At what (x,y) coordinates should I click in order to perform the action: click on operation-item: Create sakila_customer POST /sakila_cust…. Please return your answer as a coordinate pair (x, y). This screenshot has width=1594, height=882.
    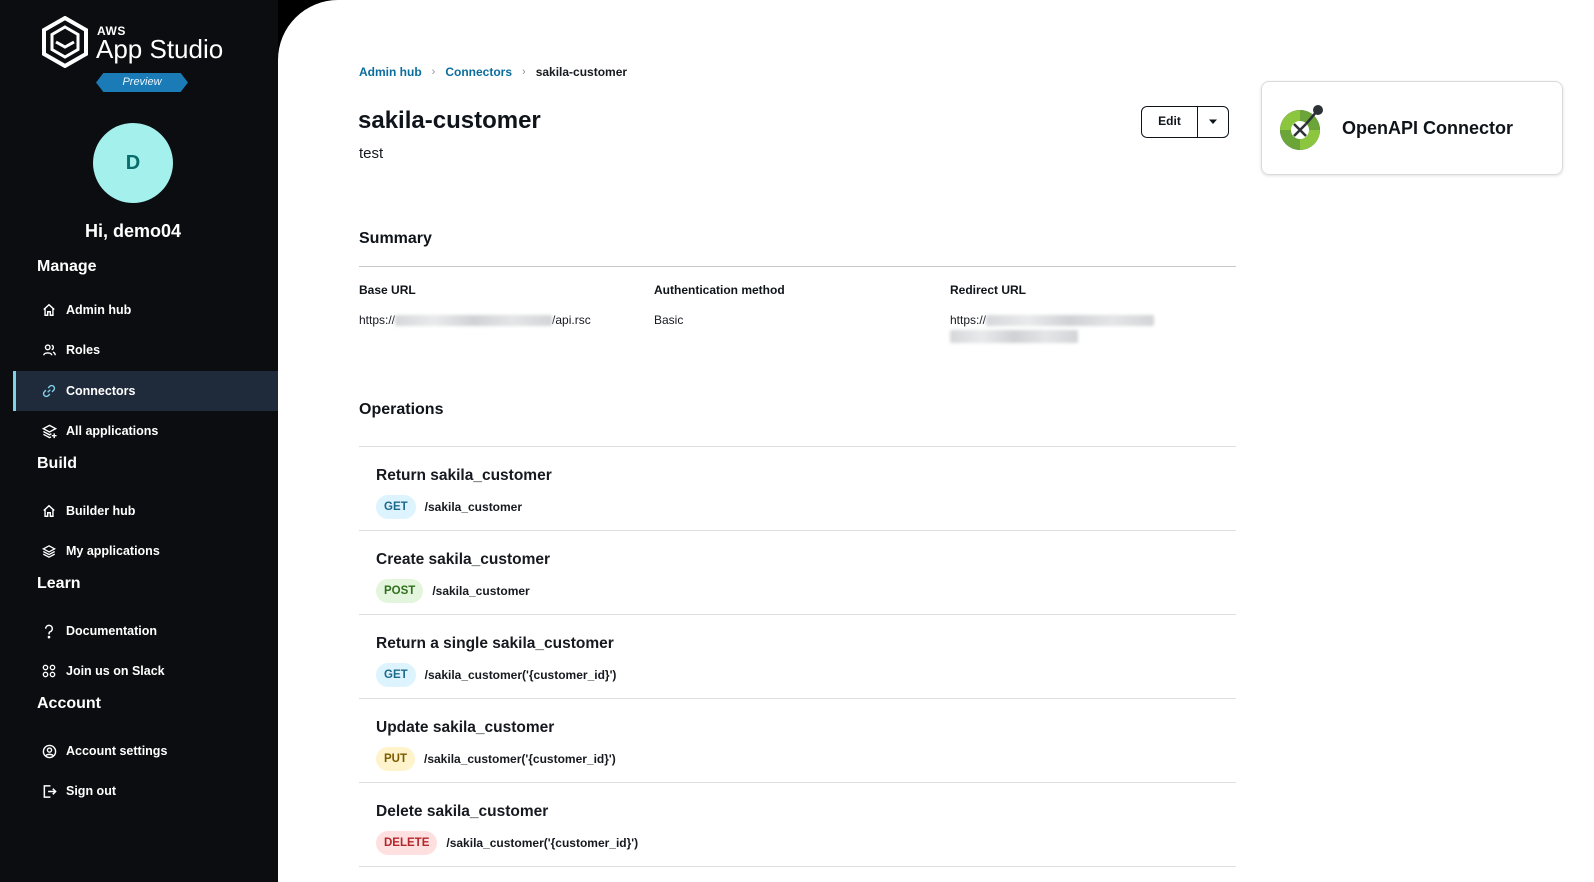
    Looking at the image, I should click on (797, 573).